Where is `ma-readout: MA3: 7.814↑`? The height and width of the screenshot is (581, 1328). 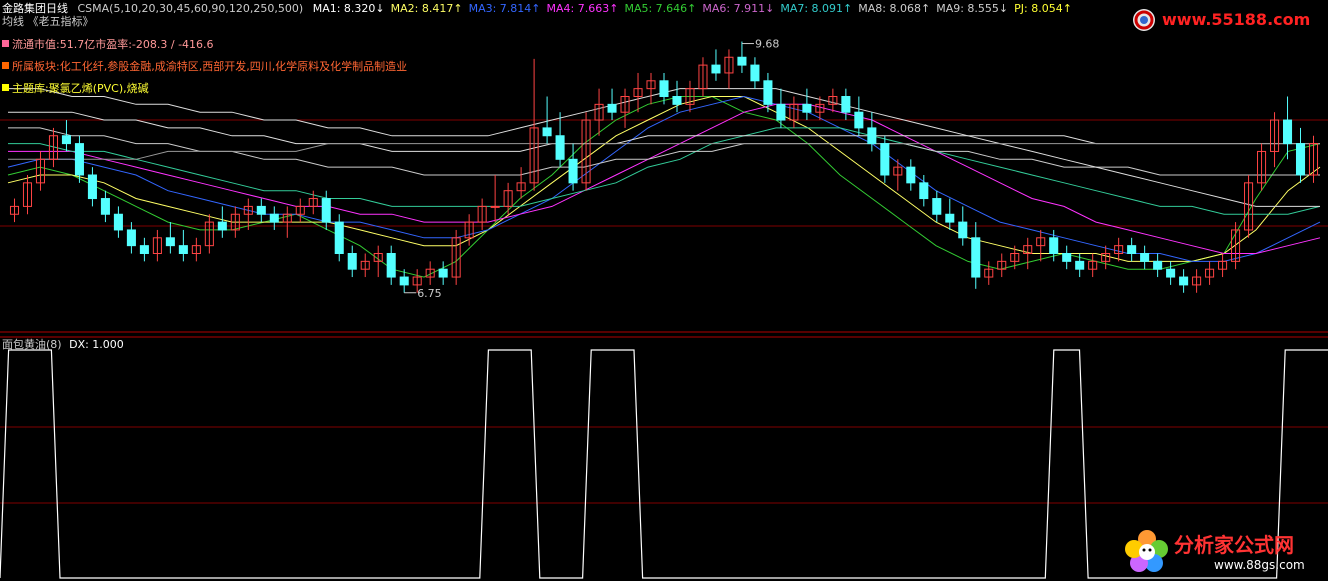 ma-readout: MA3: 7.814↑ is located at coordinates (504, 8).